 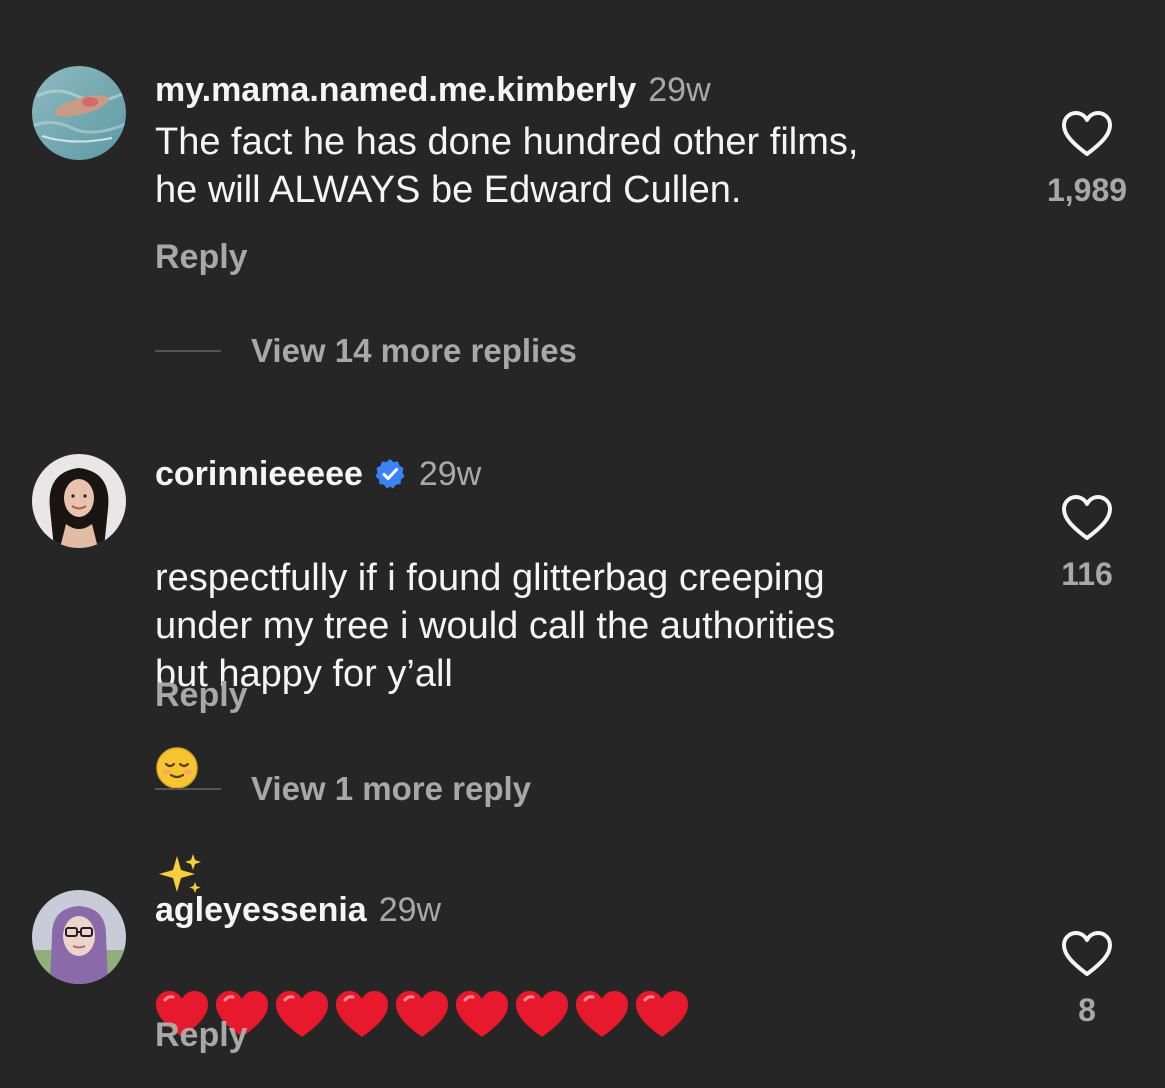 What do you see at coordinates (1087, 190) in the screenshot?
I see `like-count: 1,989` at bounding box center [1087, 190].